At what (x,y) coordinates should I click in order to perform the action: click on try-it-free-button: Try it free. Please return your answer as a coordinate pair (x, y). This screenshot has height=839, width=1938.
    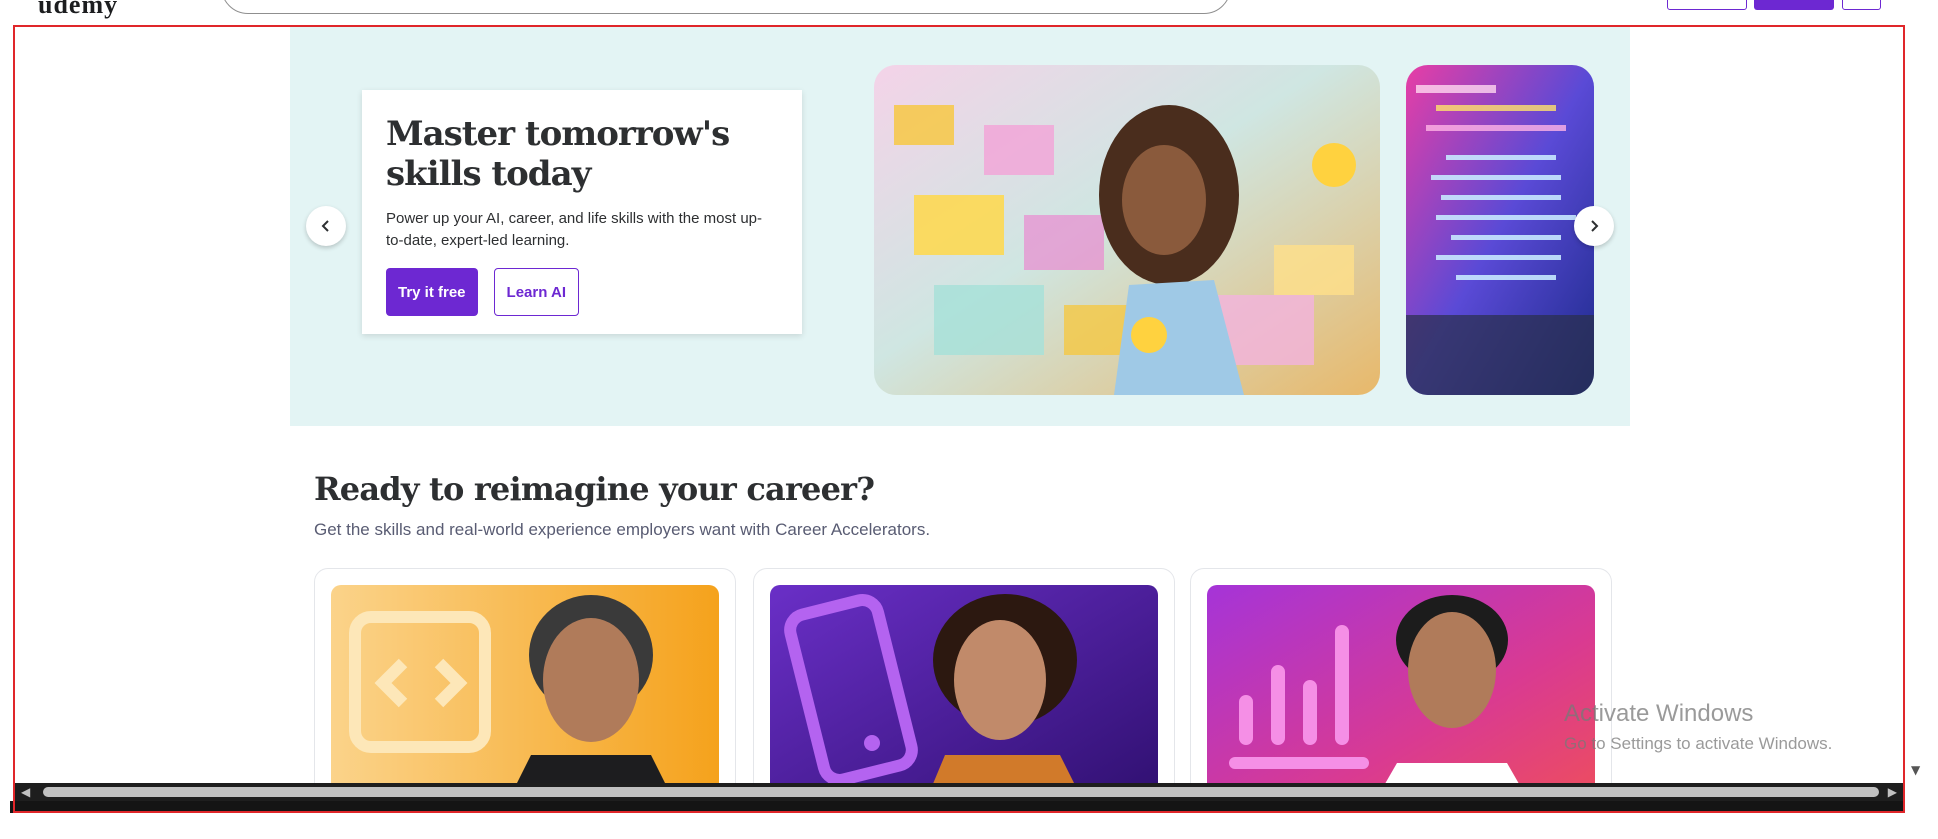
    Looking at the image, I should click on (432, 292).